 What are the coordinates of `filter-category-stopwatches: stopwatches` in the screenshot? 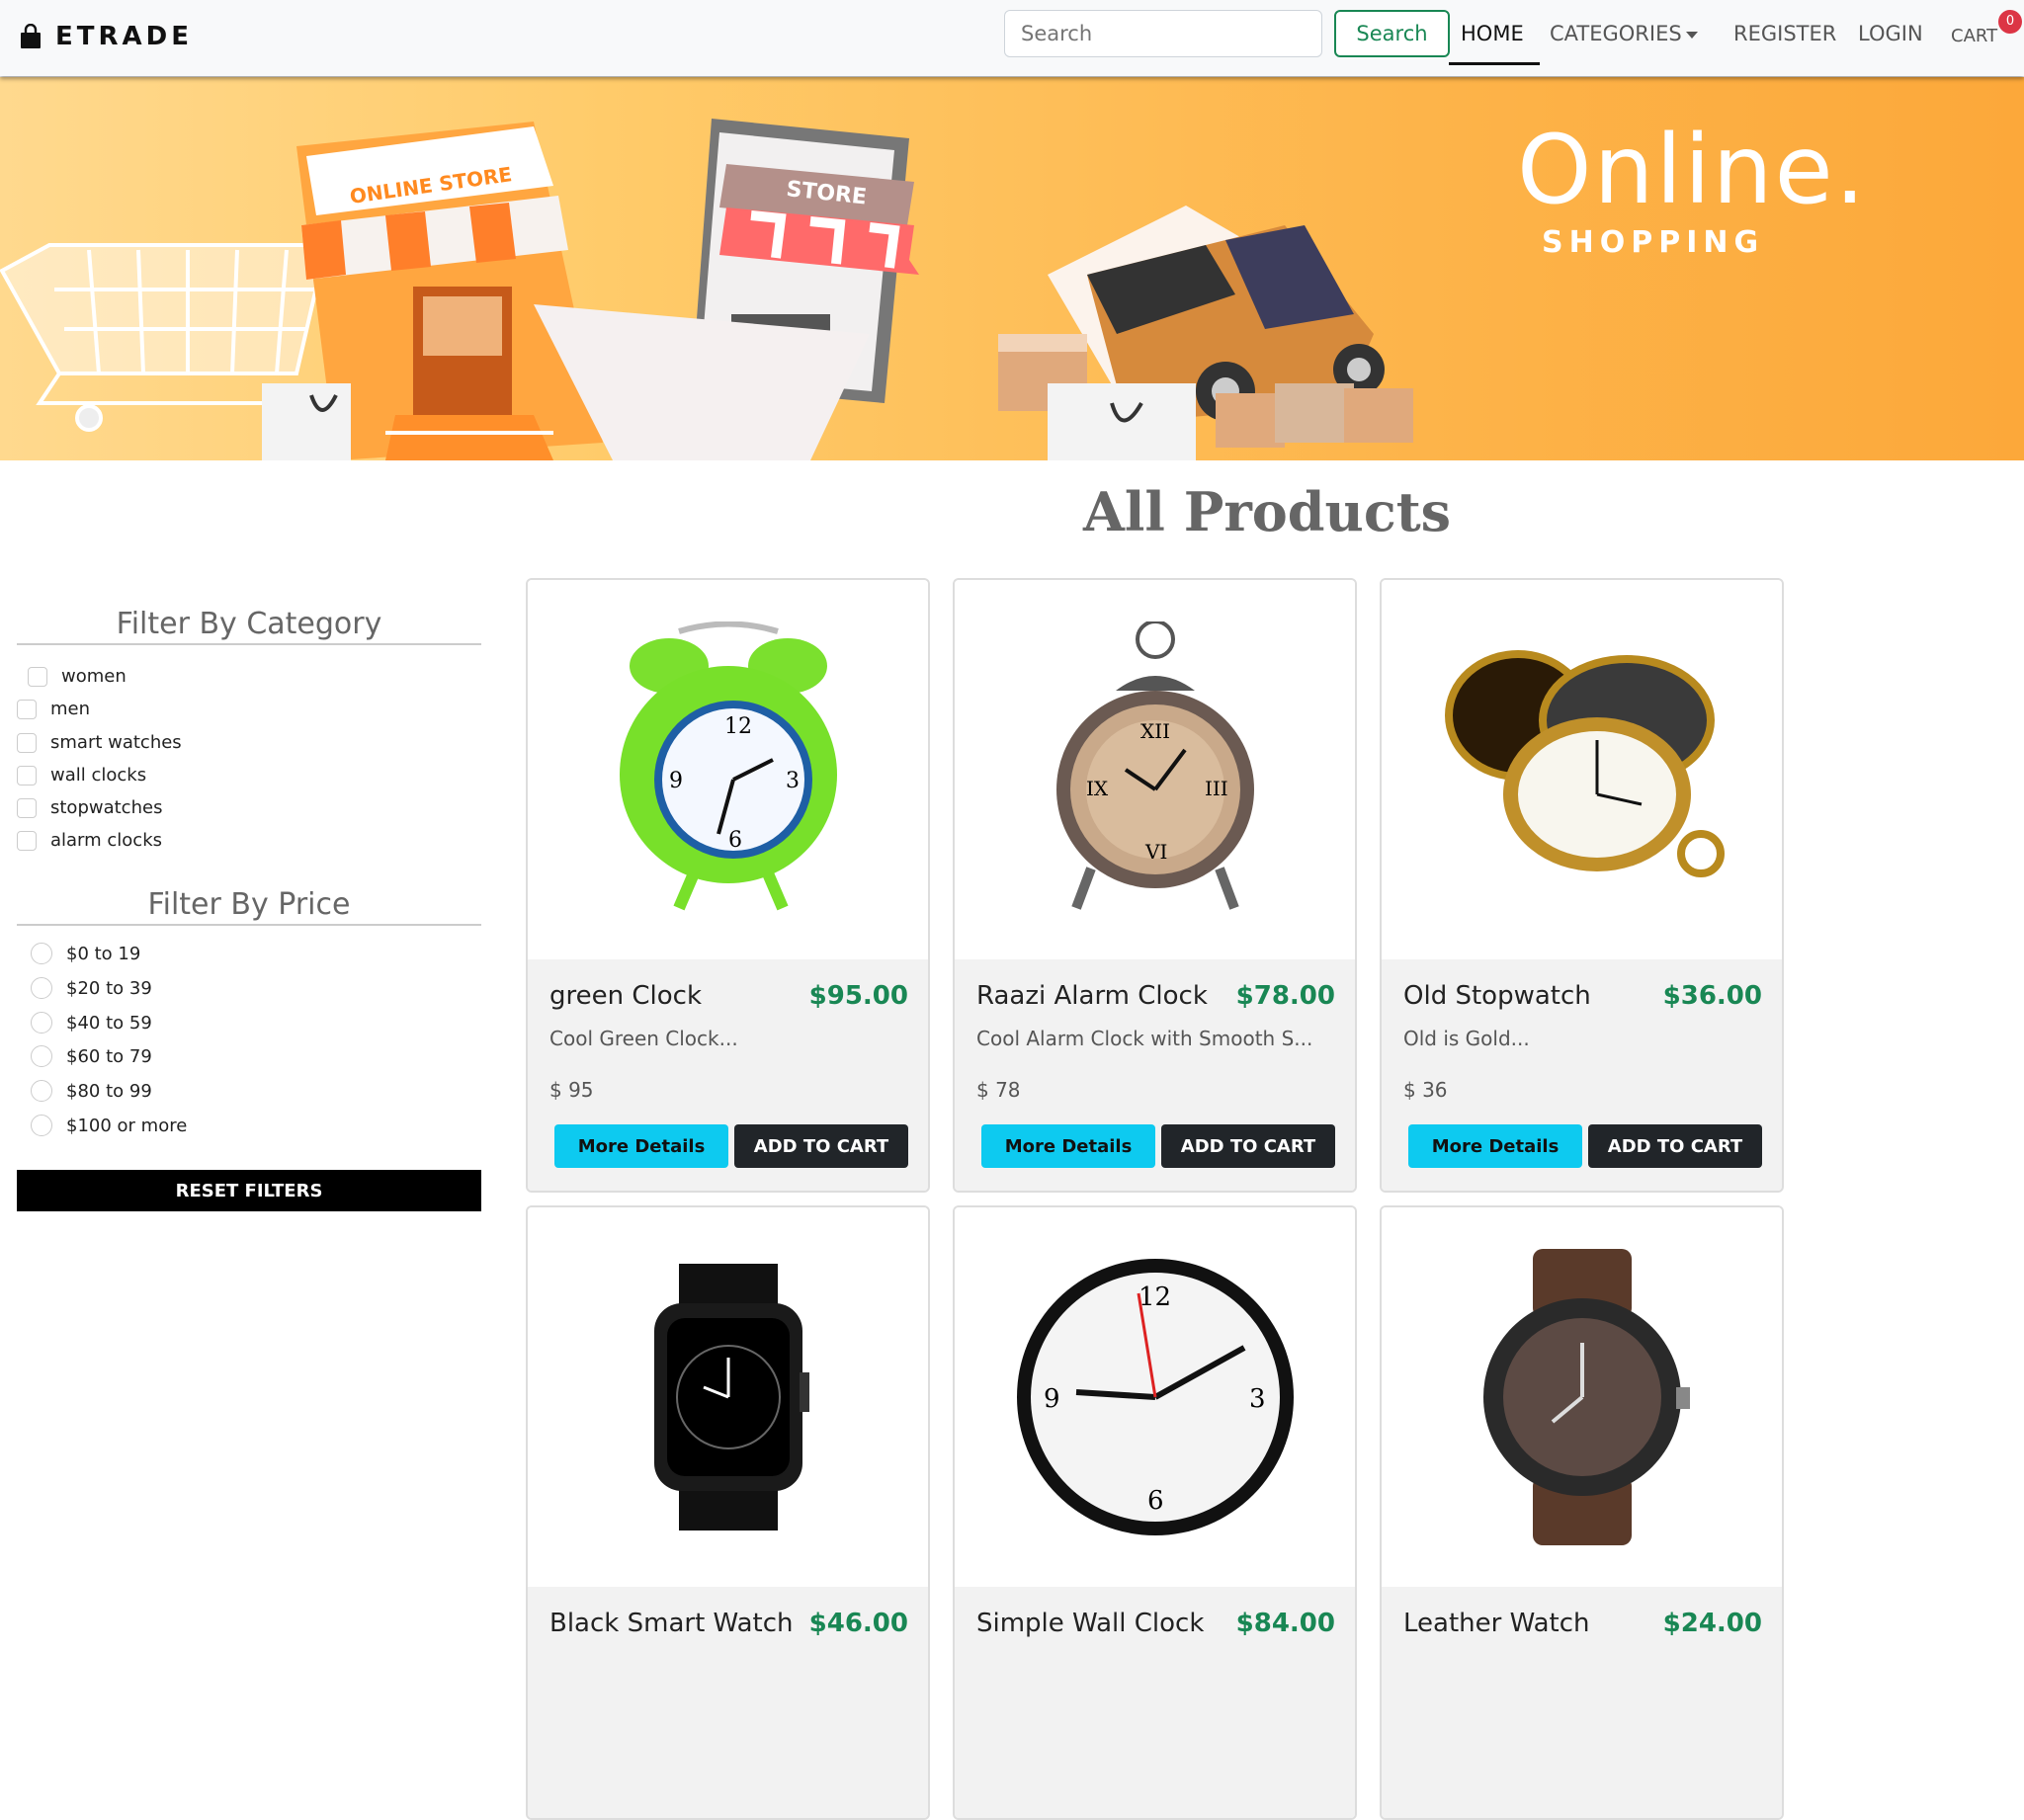 It's located at (89, 807).